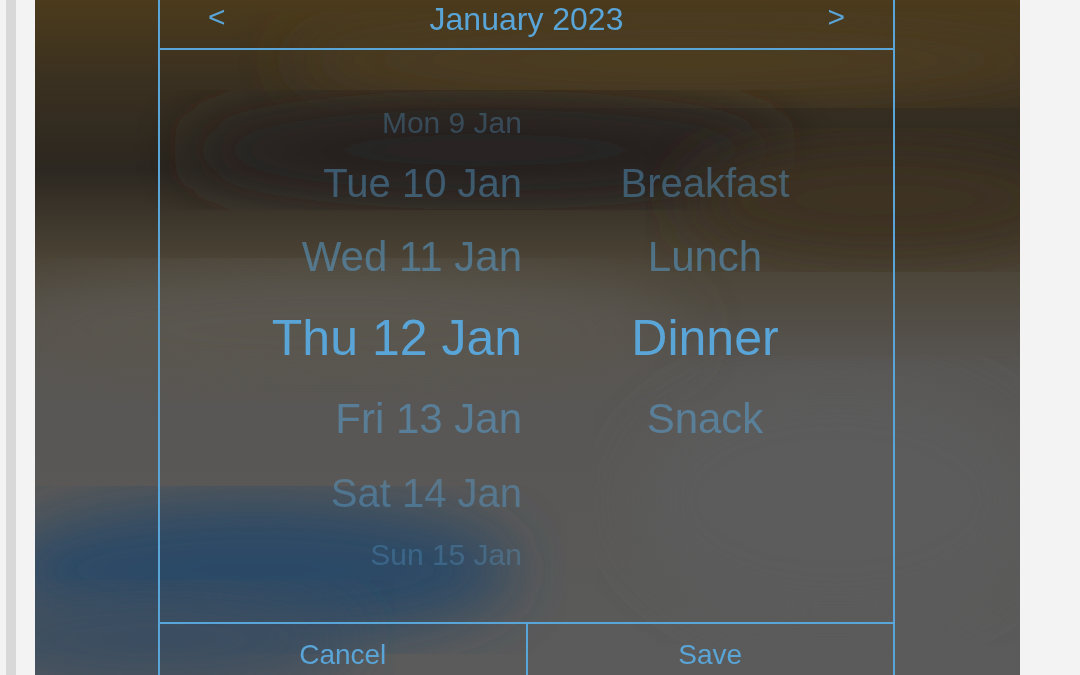  I want to click on cancel-button: Cancel, so click(343, 649).